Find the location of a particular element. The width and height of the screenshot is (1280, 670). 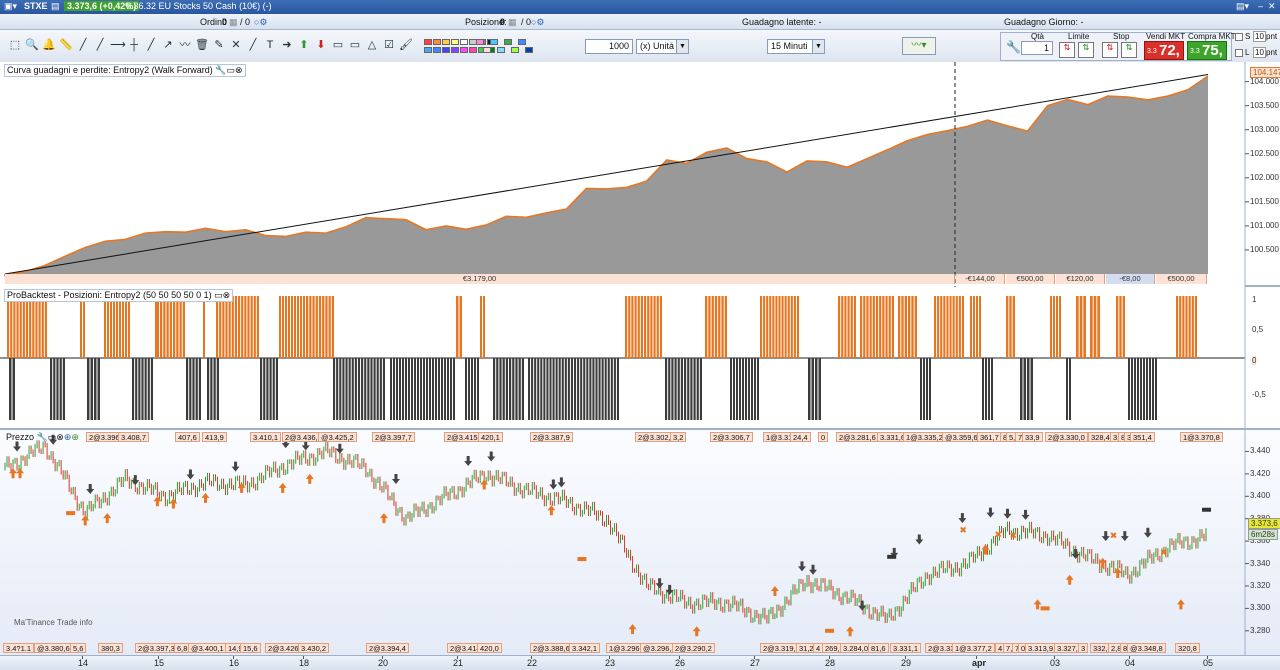

orders-value: 0 is located at coordinates (225, 22).